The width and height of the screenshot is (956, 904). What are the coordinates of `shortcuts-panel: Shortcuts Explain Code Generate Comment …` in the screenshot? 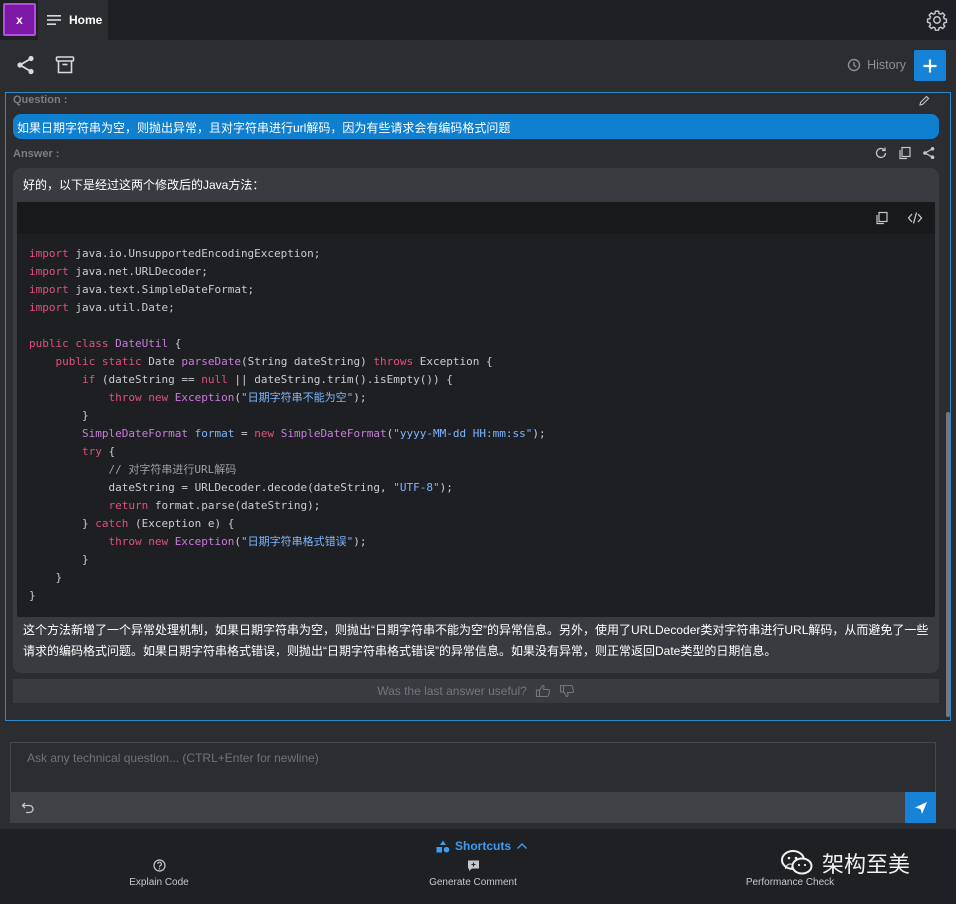 It's located at (478, 866).